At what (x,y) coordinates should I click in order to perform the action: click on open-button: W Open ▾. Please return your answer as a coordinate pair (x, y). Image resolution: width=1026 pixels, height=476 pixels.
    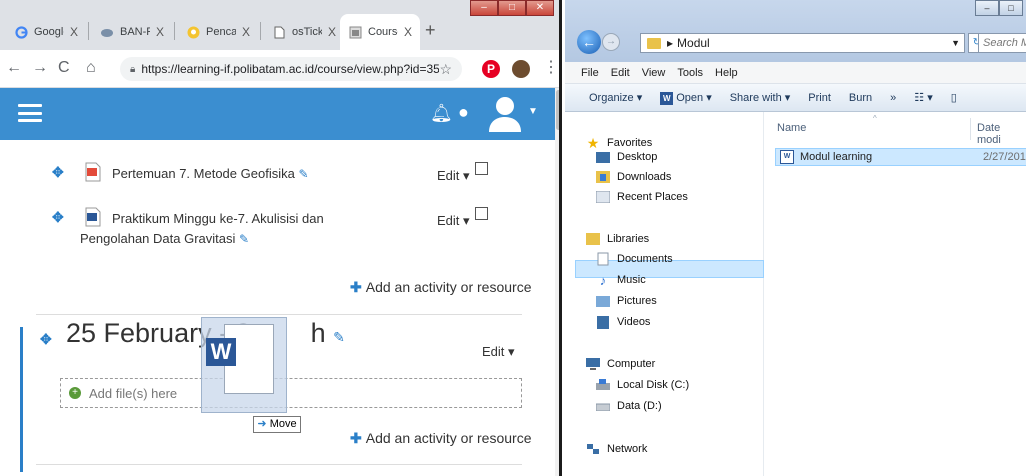
    Looking at the image, I should click on (686, 98).